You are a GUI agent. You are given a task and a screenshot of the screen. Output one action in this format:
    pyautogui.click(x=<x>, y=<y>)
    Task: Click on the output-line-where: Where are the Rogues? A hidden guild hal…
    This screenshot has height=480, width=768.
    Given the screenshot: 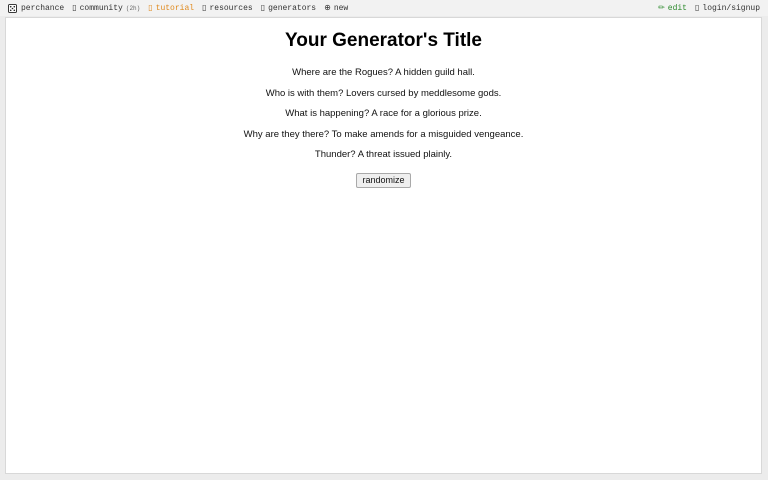 What is the action you would take?
    pyautogui.click(x=383, y=72)
    